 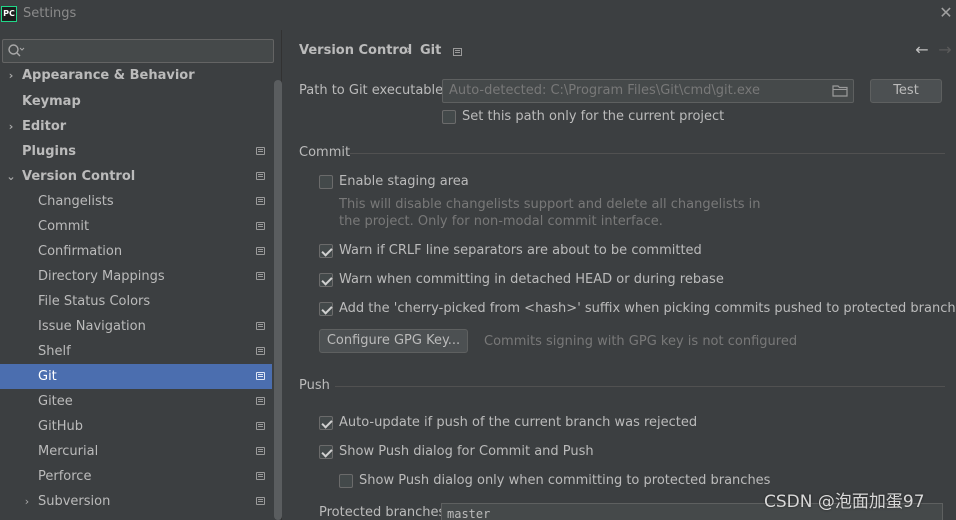 What do you see at coordinates (326, 423) in the screenshot?
I see `auto-update-checkbox` at bounding box center [326, 423].